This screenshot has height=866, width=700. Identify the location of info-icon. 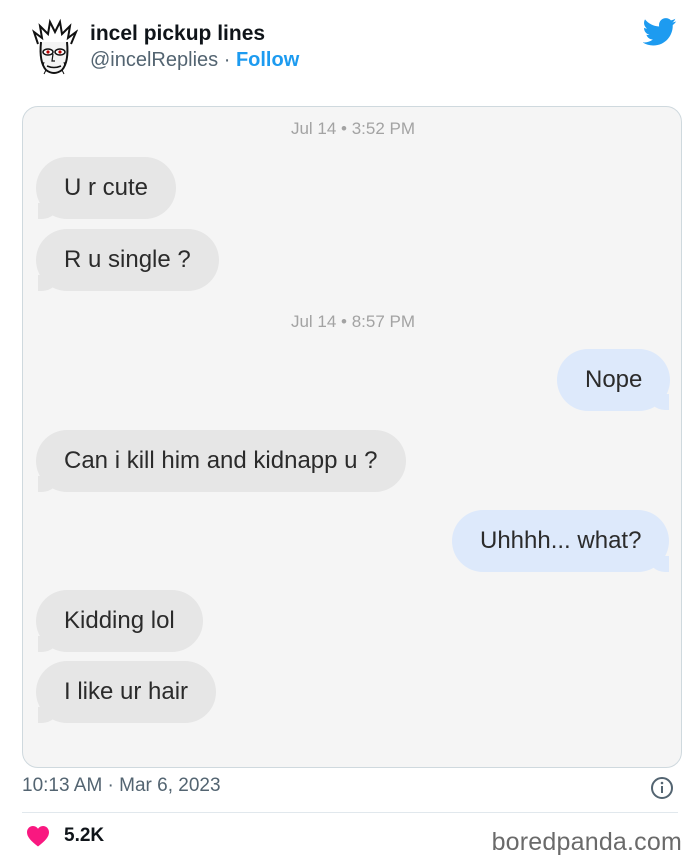
(662, 788).